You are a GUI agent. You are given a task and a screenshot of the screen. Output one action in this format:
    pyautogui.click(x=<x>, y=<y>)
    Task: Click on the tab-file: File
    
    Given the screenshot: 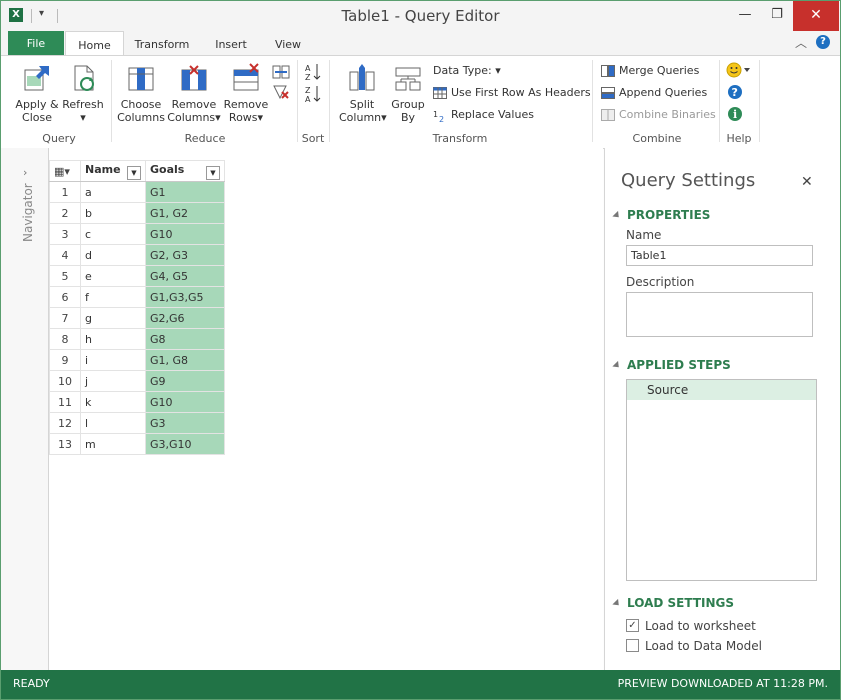 What is the action you would take?
    pyautogui.click(x=36, y=43)
    